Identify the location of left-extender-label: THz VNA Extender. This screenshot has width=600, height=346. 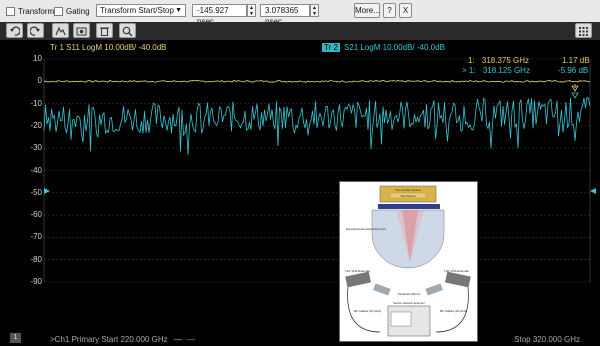
(357, 271).